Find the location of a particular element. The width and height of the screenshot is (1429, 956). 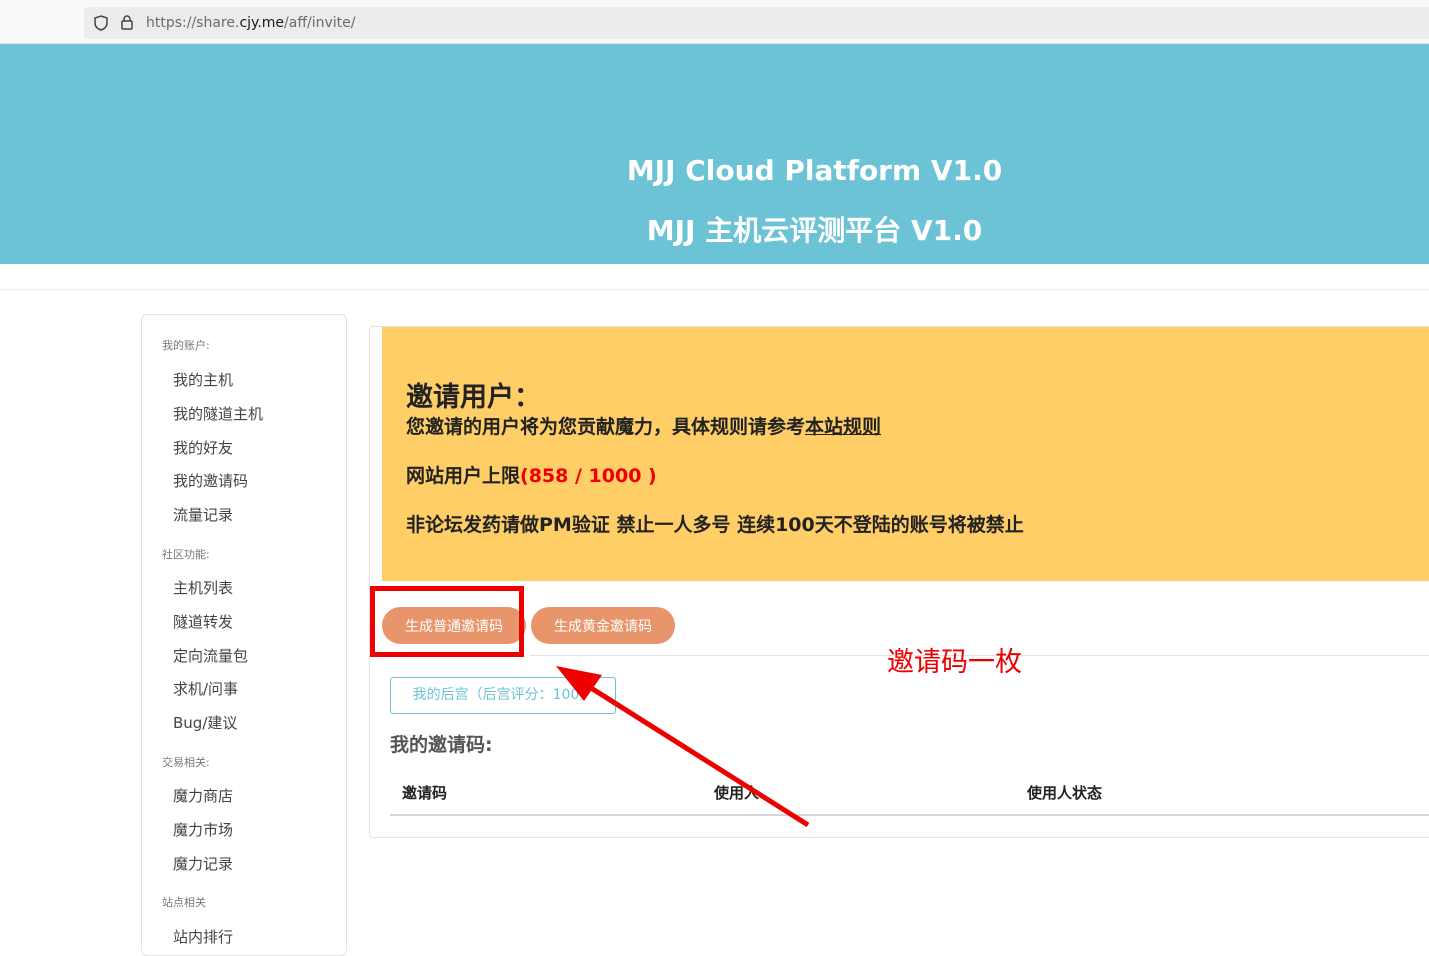

sidebar-item-bug-report: Bug/建议 is located at coordinates (205, 722).